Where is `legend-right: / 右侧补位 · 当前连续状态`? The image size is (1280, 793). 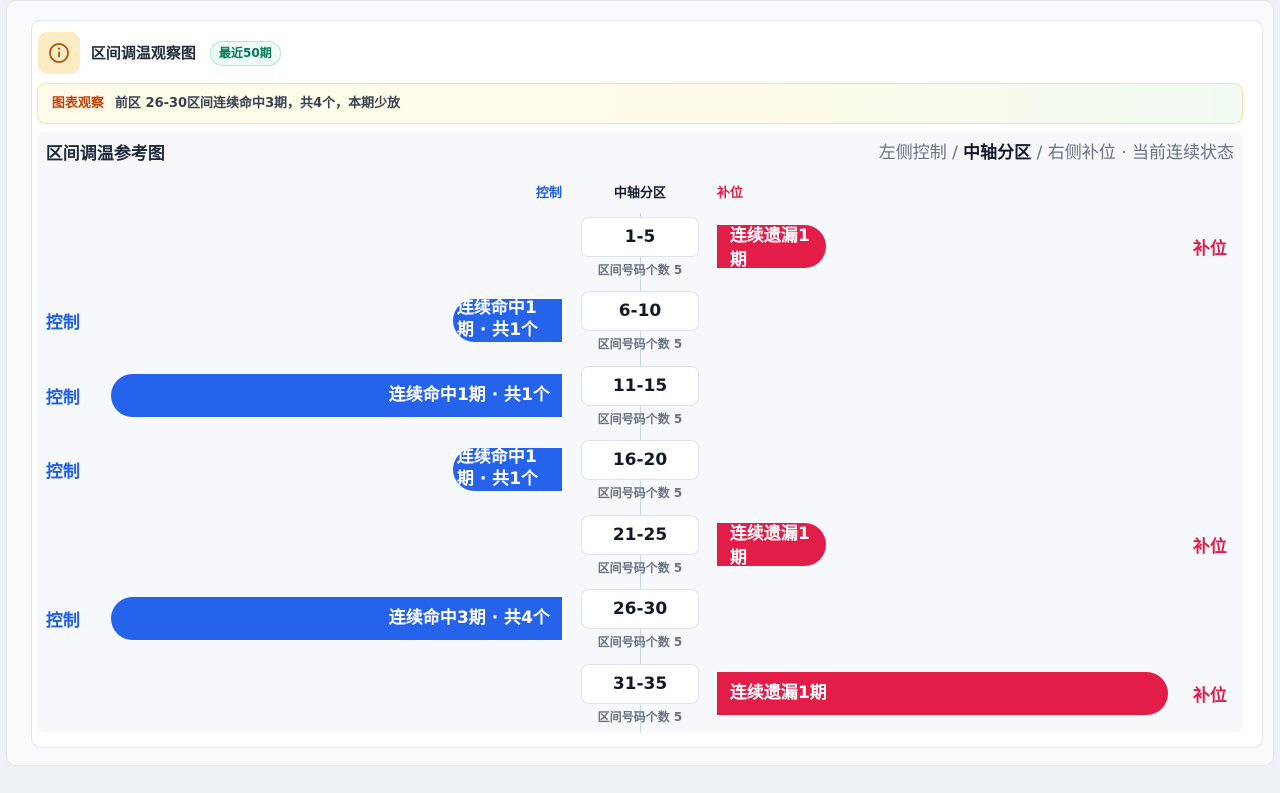 legend-right: / 右侧补位 · 当前连续状态 is located at coordinates (1132, 153).